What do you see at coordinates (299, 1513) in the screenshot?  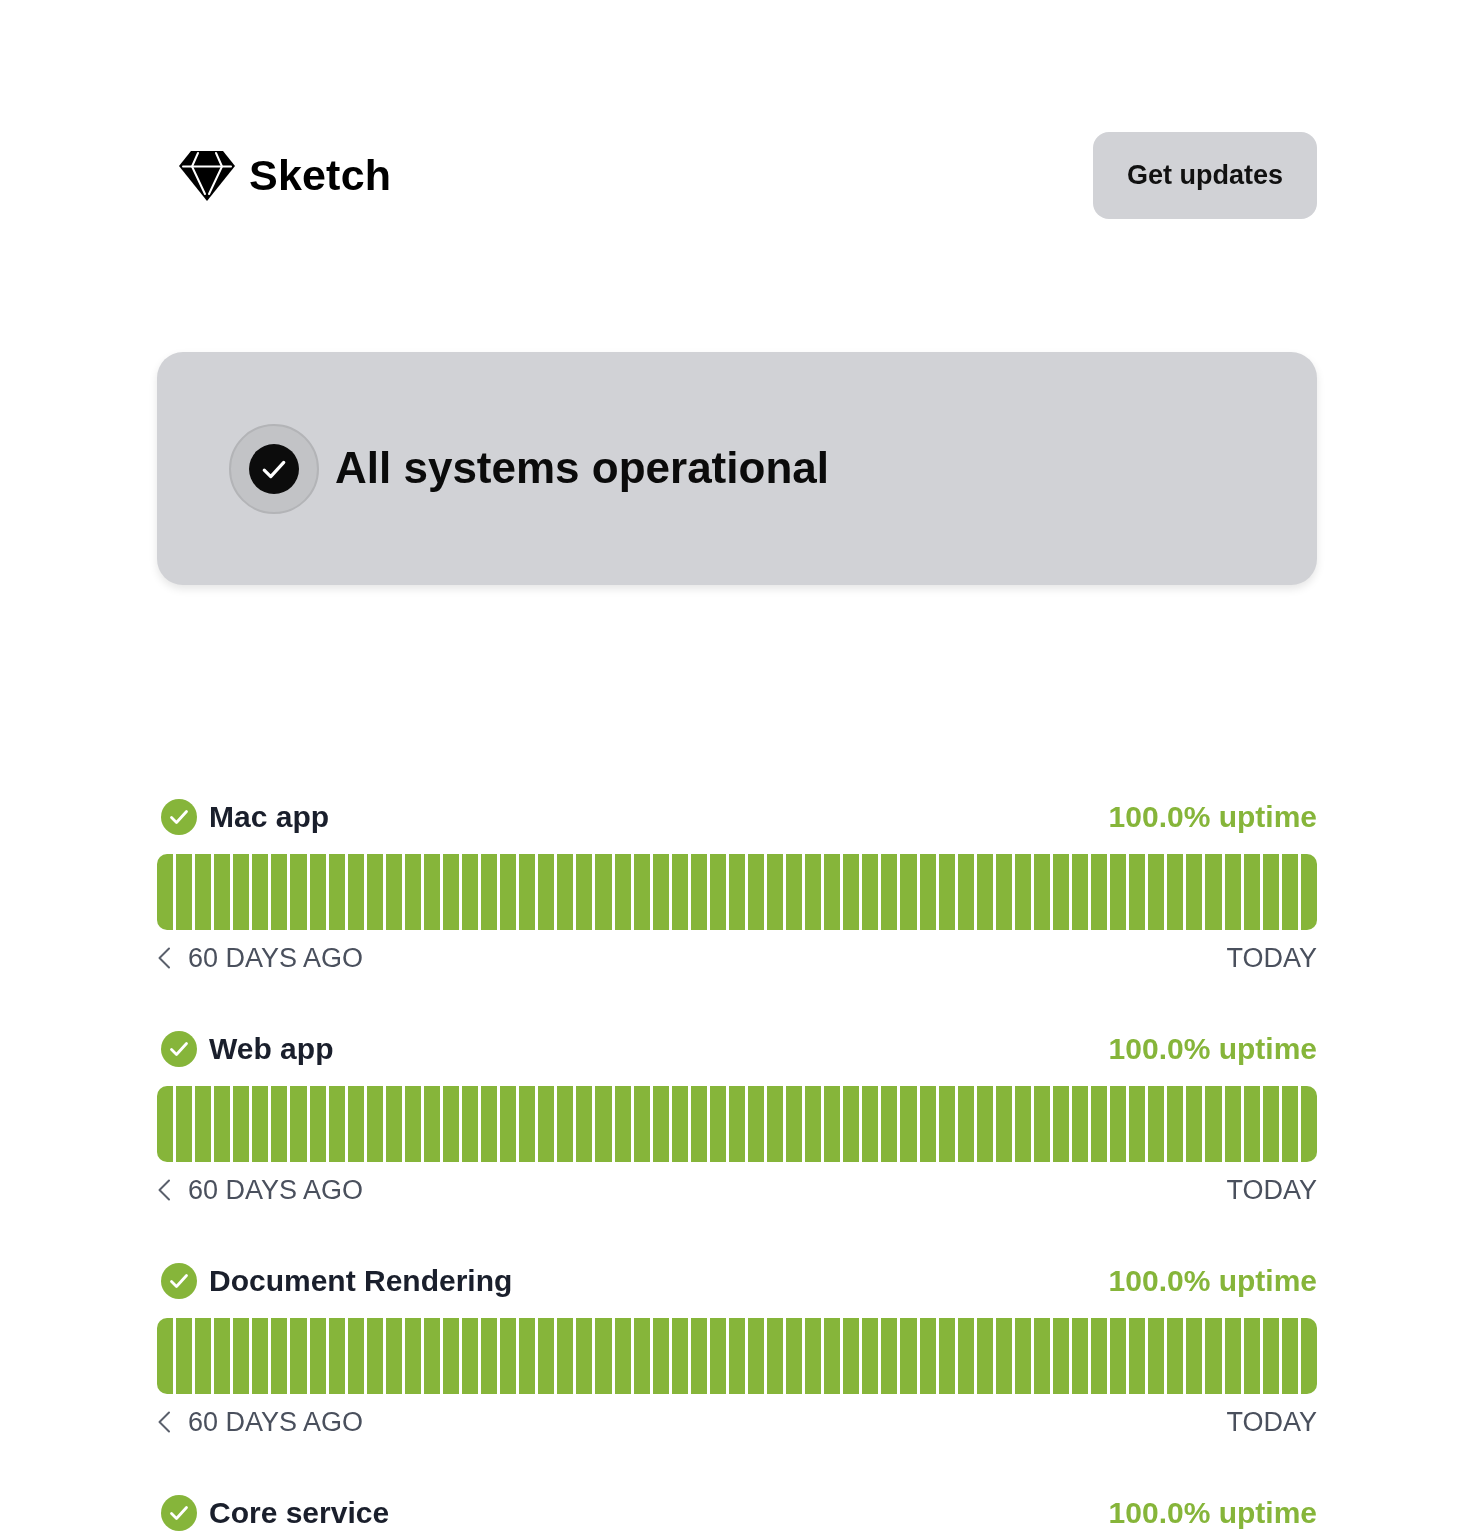 I see `component-name: Core service` at bounding box center [299, 1513].